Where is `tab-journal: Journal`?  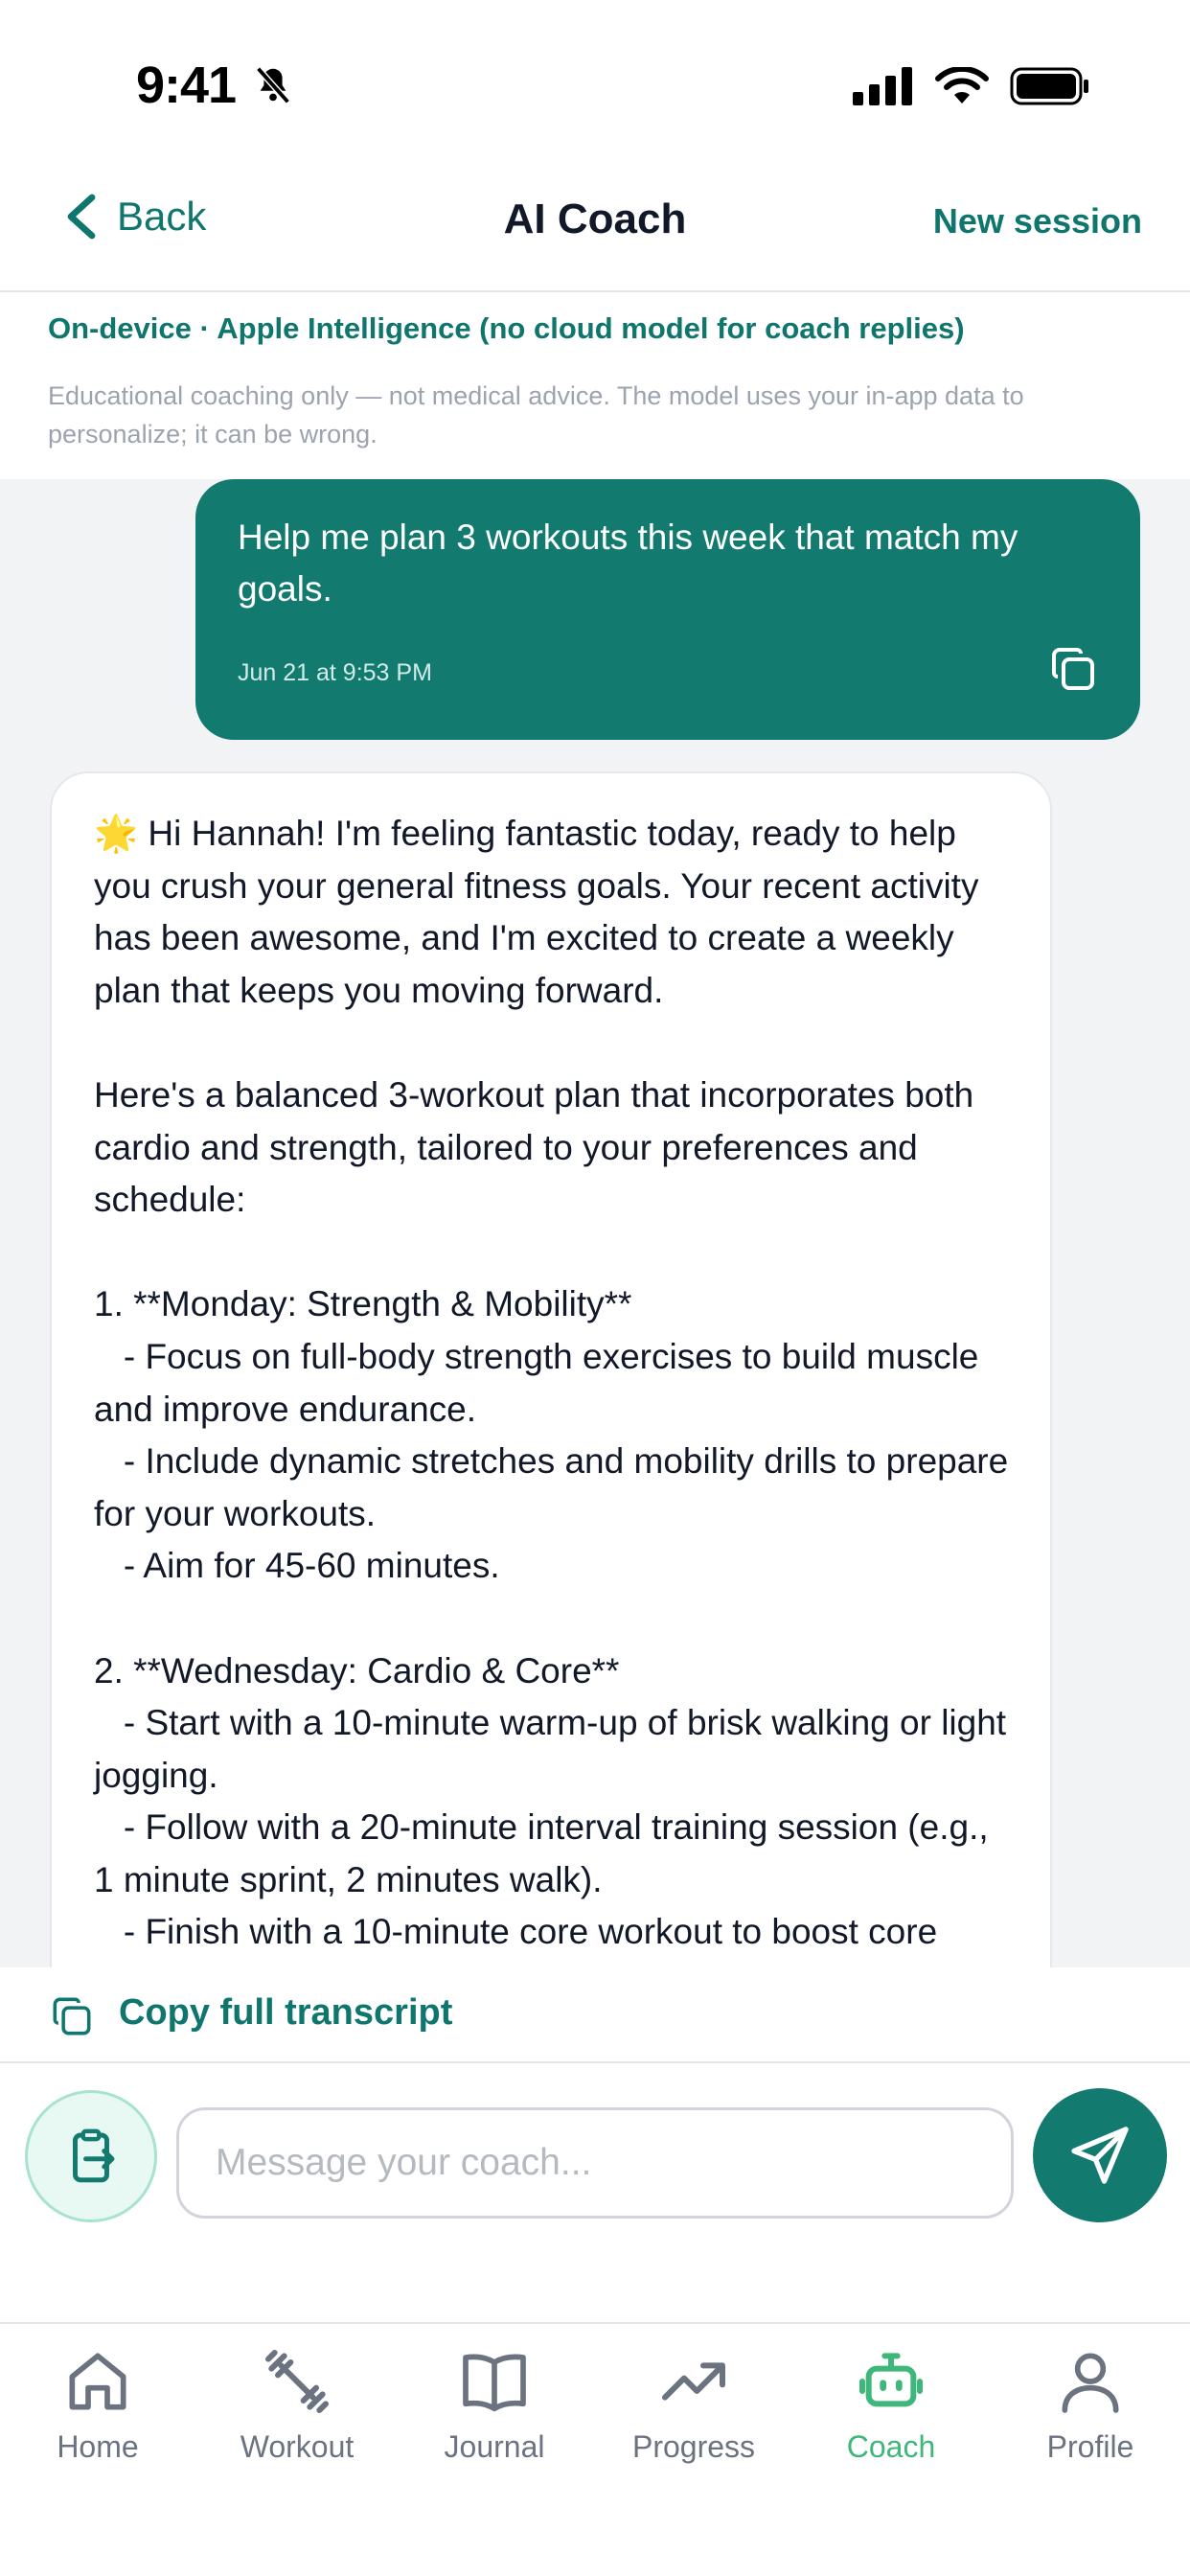
tab-journal: Journal is located at coordinates (495, 2419).